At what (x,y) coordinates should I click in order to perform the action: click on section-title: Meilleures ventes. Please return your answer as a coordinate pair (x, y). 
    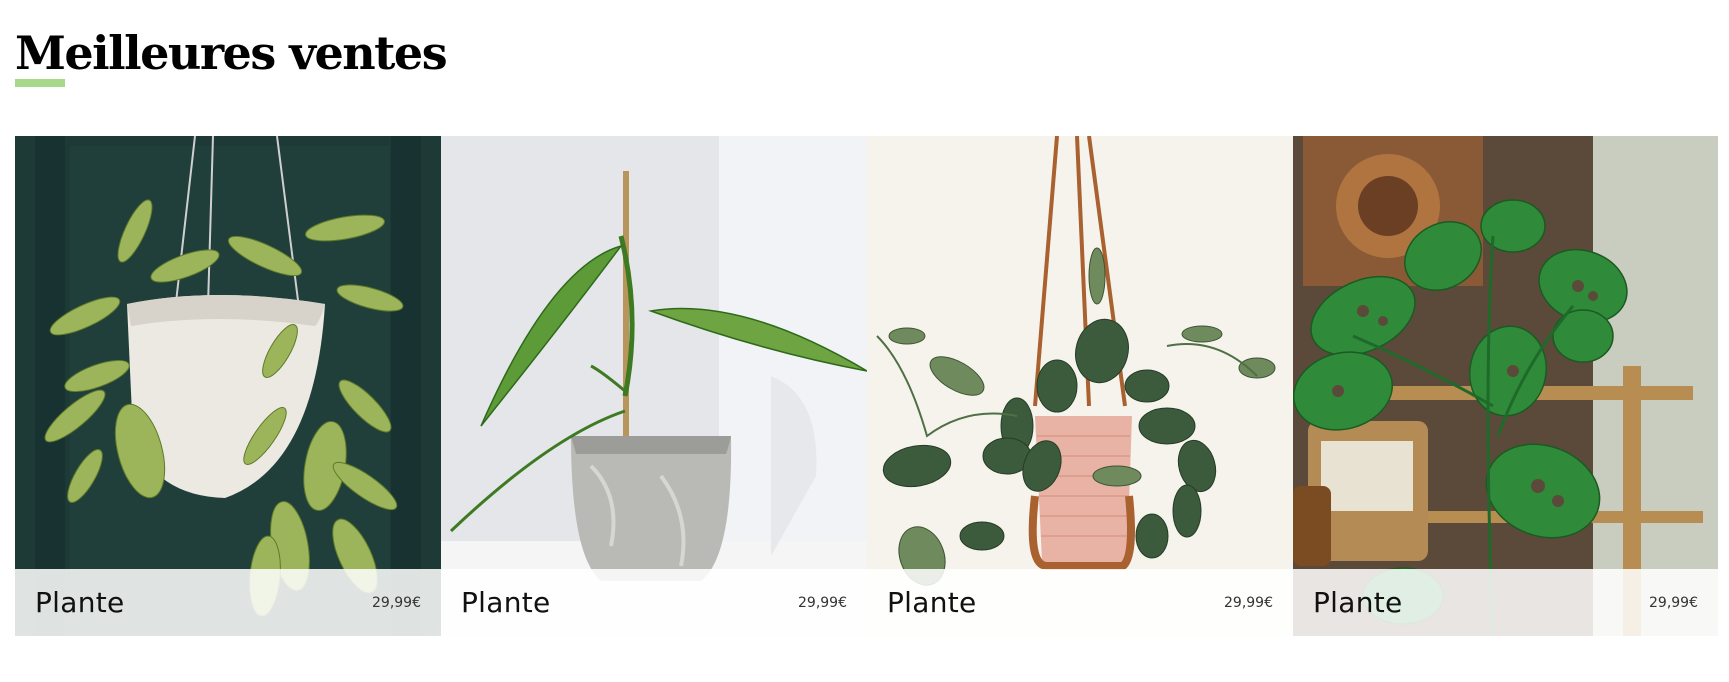
    Looking at the image, I should click on (231, 53).